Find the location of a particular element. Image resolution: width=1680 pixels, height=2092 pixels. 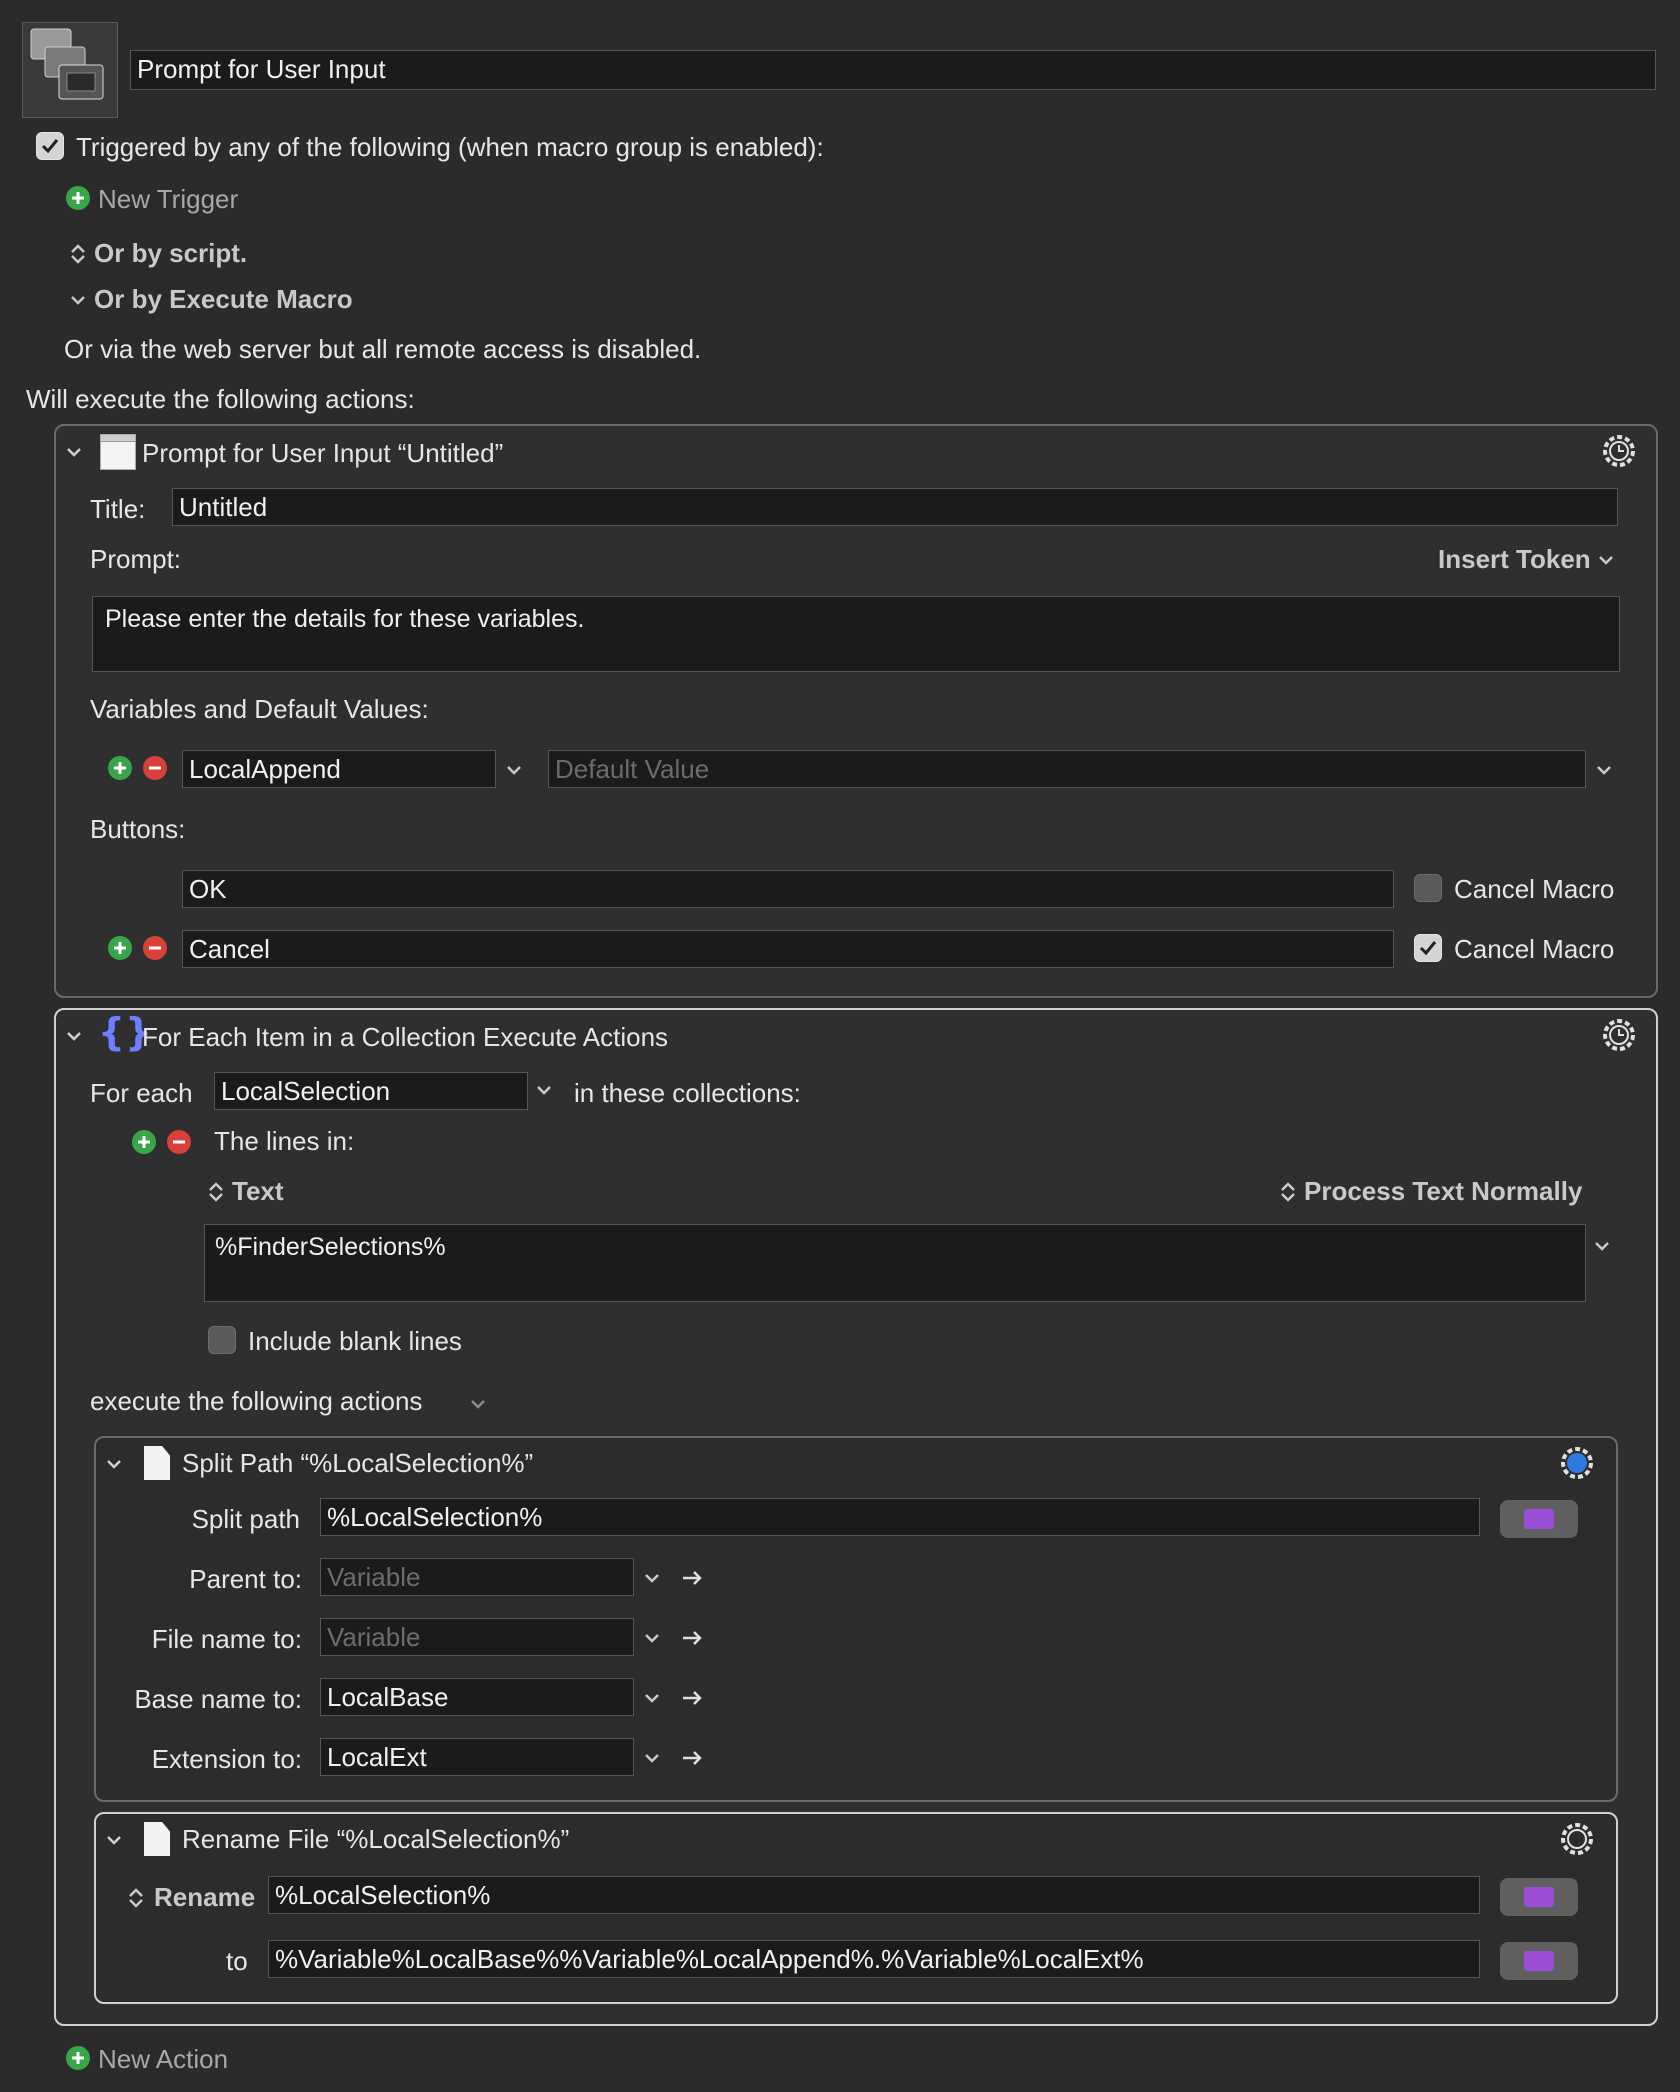

collection-text-field: %FinderSelections% is located at coordinates (895, 1263).